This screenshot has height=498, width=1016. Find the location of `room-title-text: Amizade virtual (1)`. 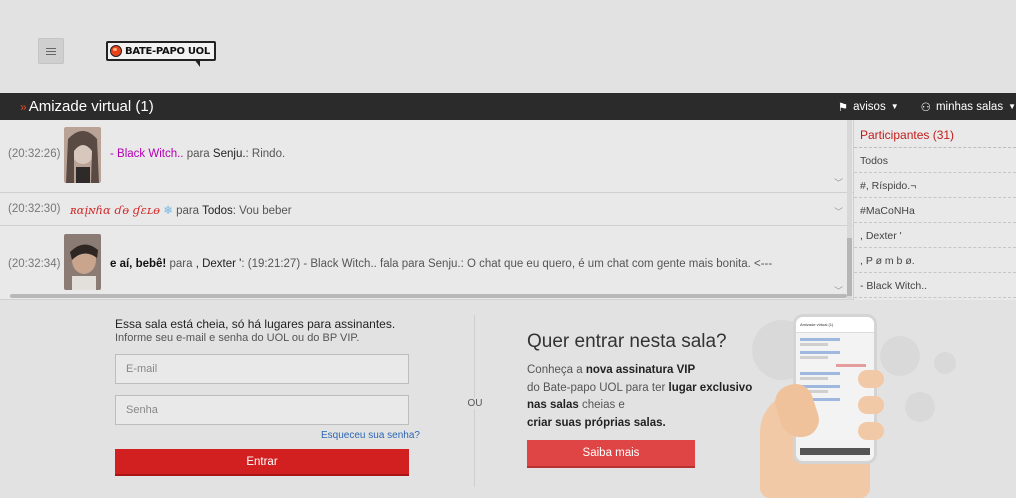

room-title-text: Amizade virtual (1) is located at coordinates (91, 106).